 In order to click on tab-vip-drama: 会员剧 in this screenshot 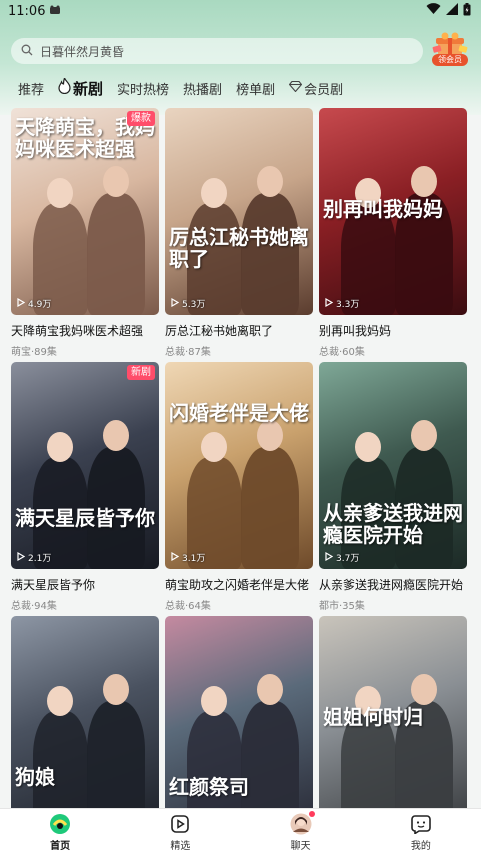, I will do `click(315, 88)`.